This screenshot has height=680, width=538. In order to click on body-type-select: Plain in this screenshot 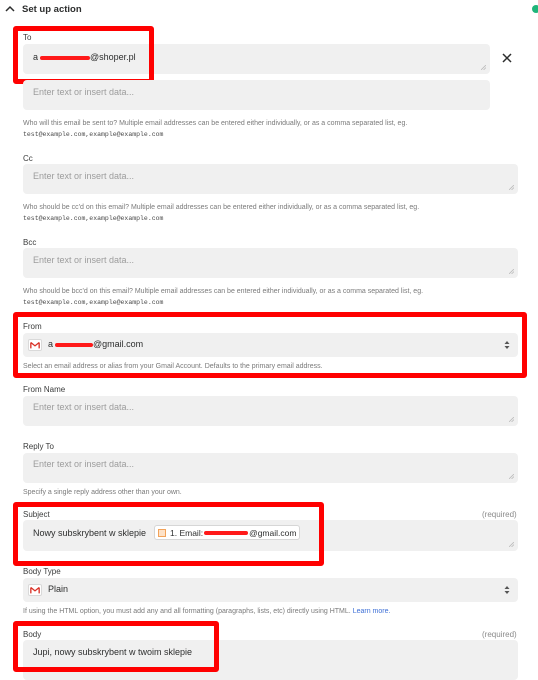, I will do `click(270, 590)`.